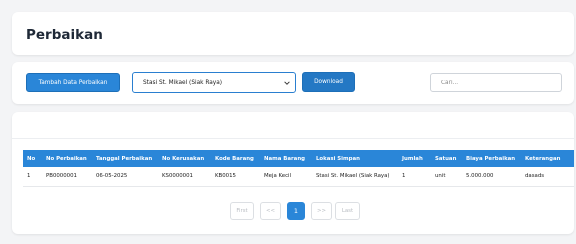 The image size is (576, 244). What do you see at coordinates (404, 176) in the screenshot?
I see `cell-quantity: 1` at bounding box center [404, 176].